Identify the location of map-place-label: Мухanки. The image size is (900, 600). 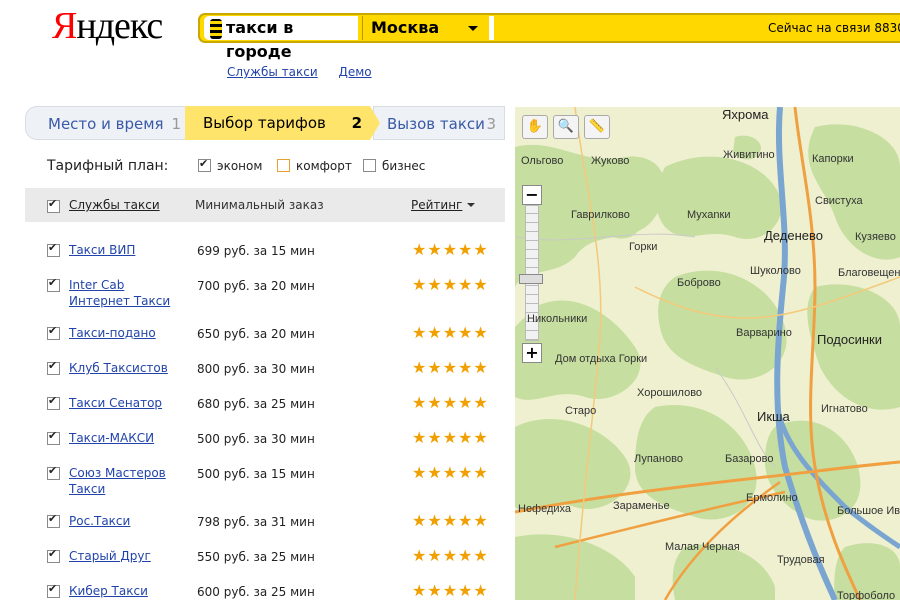
(709, 215).